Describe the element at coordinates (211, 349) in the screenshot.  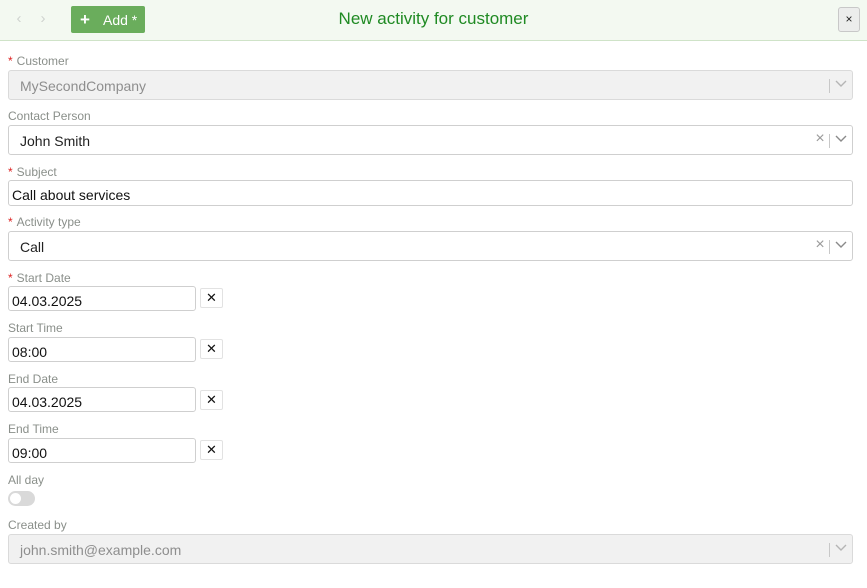
I see `clear-start-time-button: ✕` at that location.